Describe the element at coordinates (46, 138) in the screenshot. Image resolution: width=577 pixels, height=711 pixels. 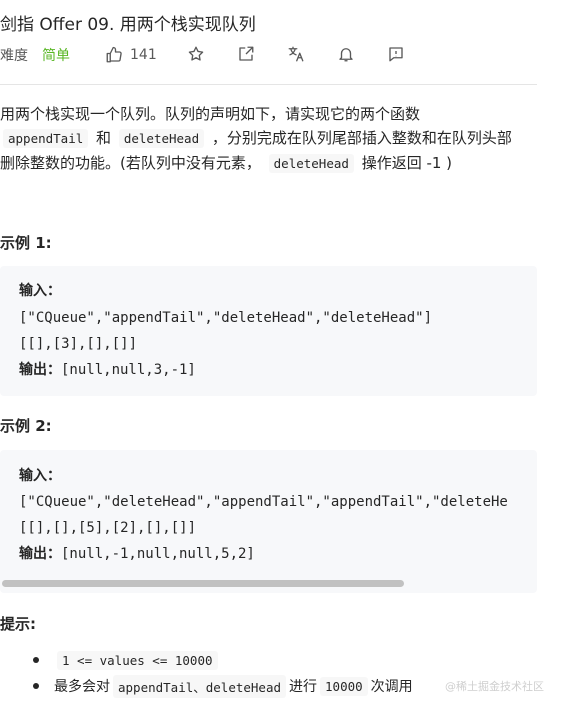
I see `inline-code: appendTail` at that location.